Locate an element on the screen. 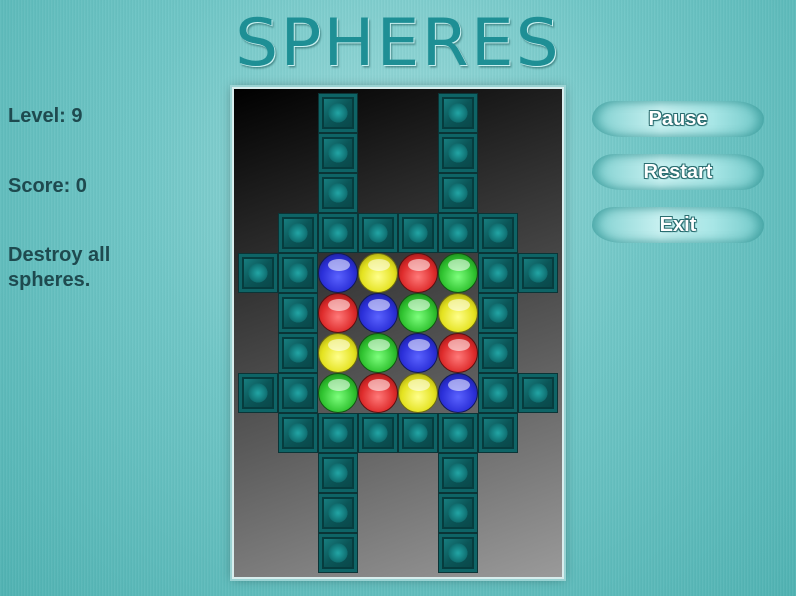 The height and width of the screenshot is (596, 796). objective-text: Destroy all spheres. is located at coordinates (59, 267).